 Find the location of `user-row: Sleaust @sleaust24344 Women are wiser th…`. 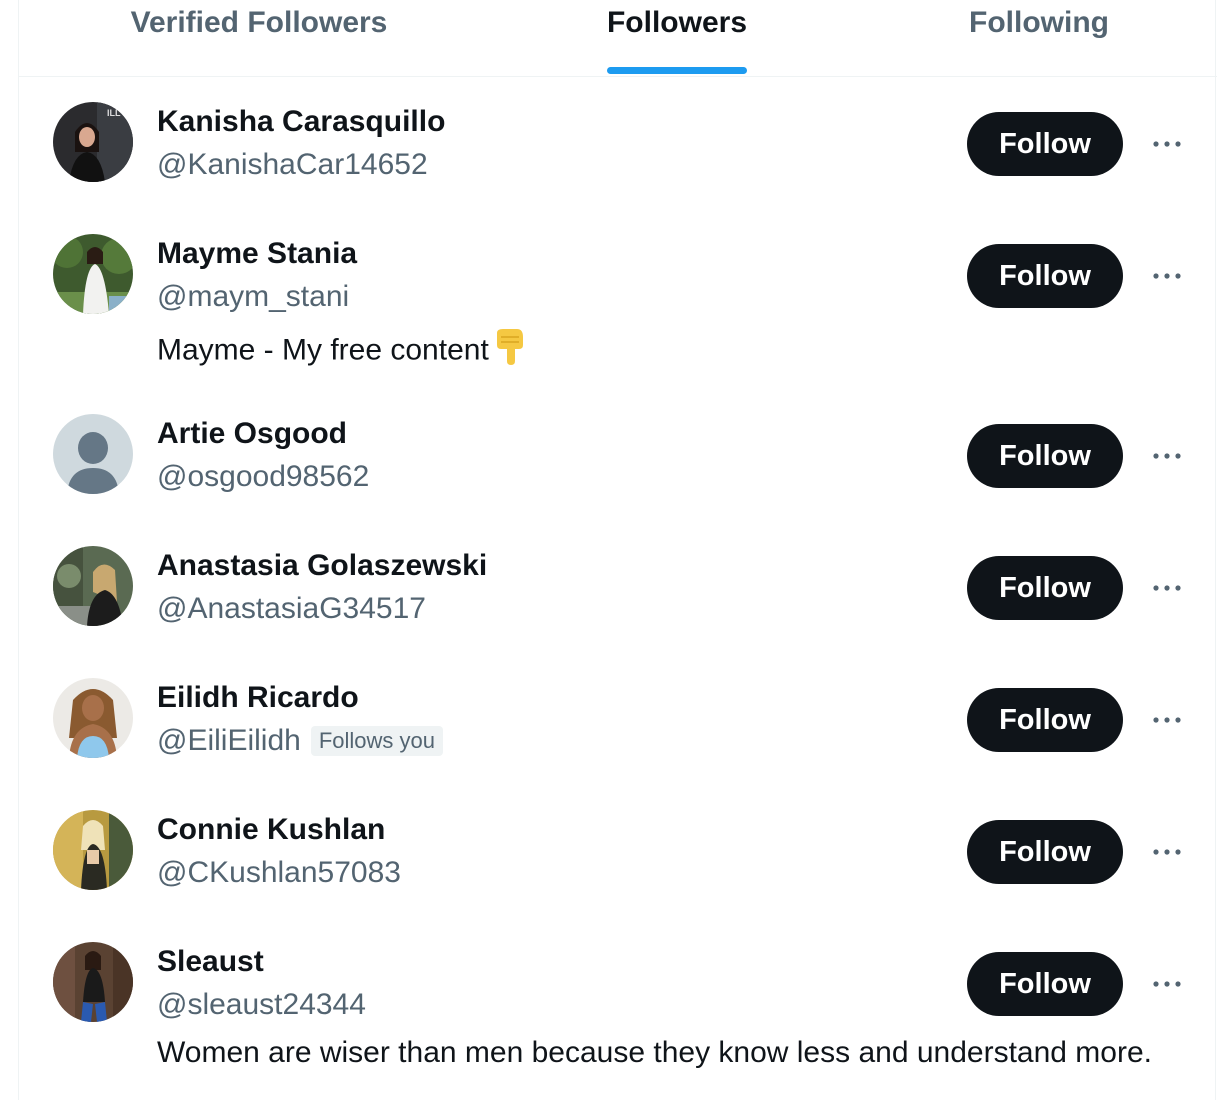

user-row: Sleaust @sleaust24344 Women are wiser th… is located at coordinates (618, 1020).